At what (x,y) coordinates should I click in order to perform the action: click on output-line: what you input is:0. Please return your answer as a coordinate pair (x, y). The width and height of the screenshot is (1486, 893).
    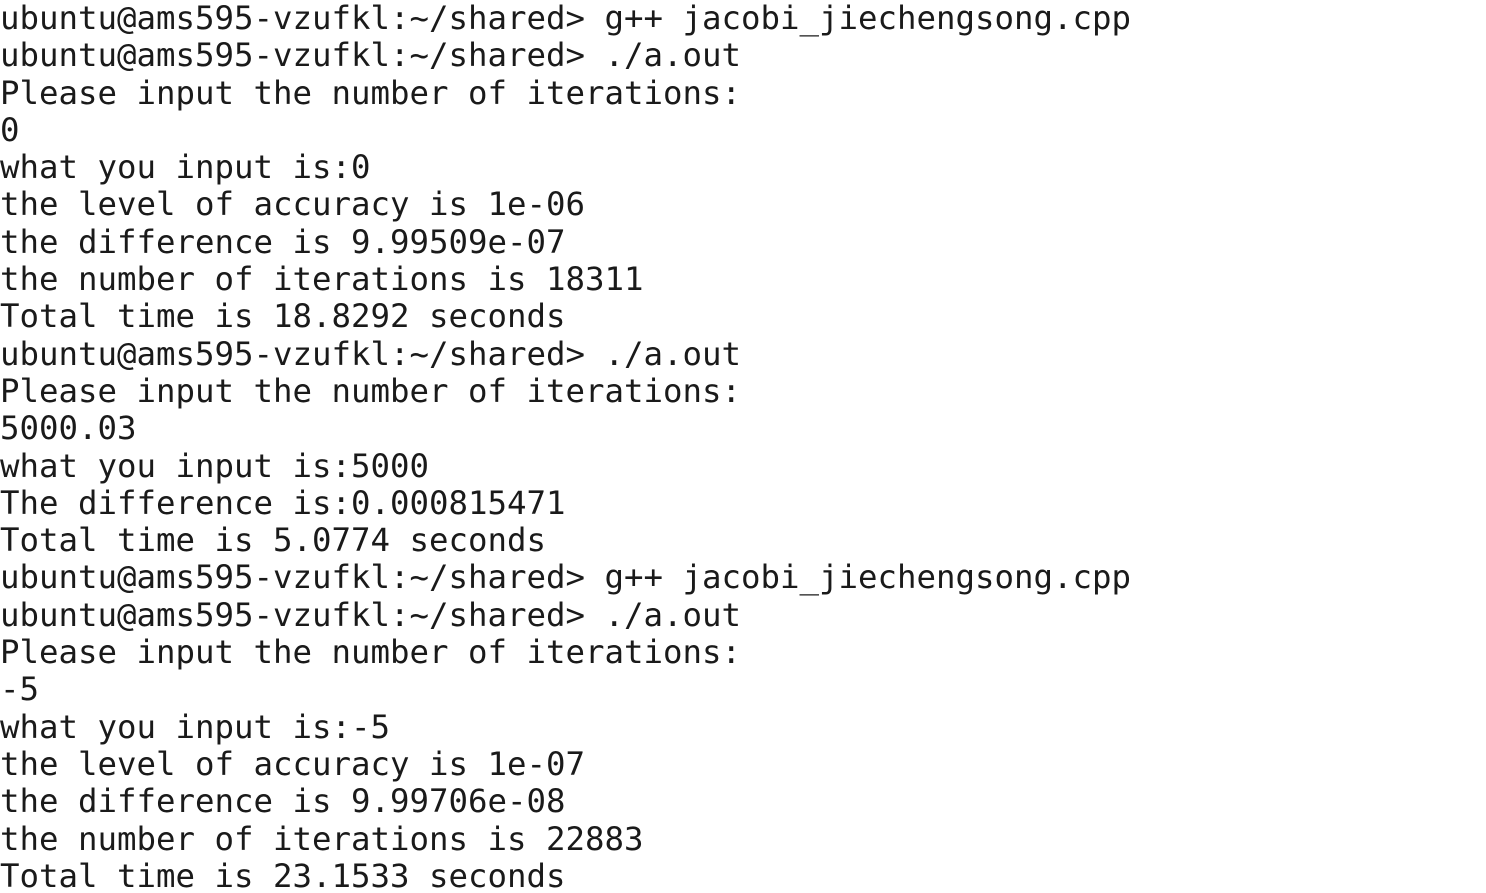
    Looking at the image, I should click on (185, 167).